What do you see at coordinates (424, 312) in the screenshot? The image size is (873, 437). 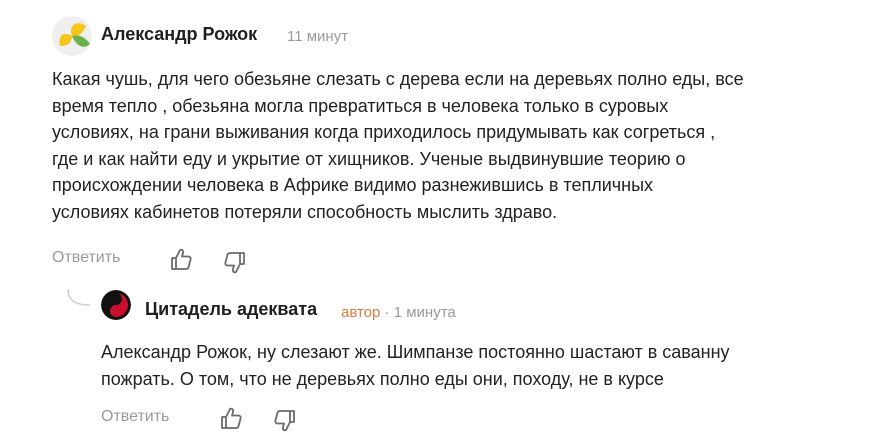 I see `reply-timestamp: 1 минута` at bounding box center [424, 312].